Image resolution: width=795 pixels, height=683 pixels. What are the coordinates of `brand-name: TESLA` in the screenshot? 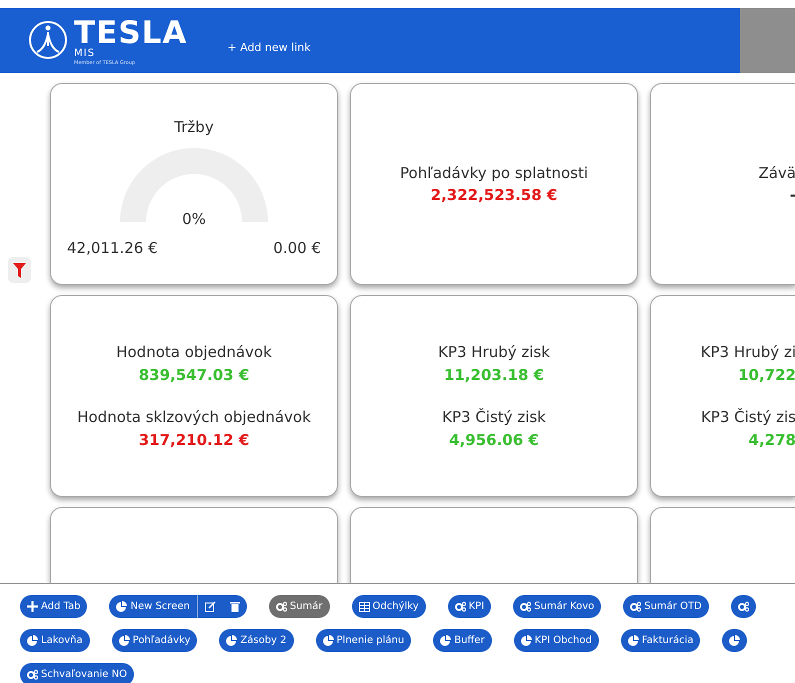 It's located at (131, 33).